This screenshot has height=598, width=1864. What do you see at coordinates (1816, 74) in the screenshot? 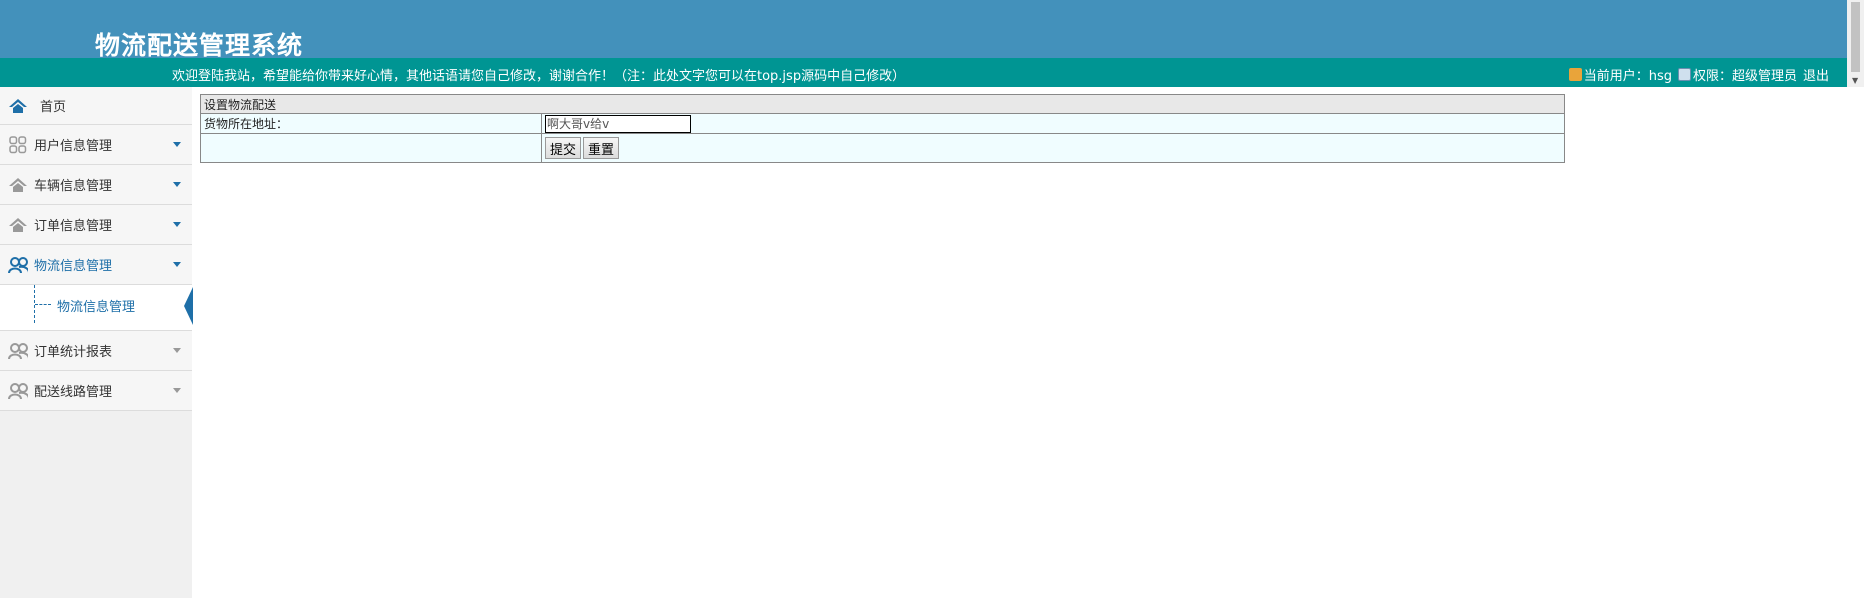
I see `logout-link: 退出` at bounding box center [1816, 74].